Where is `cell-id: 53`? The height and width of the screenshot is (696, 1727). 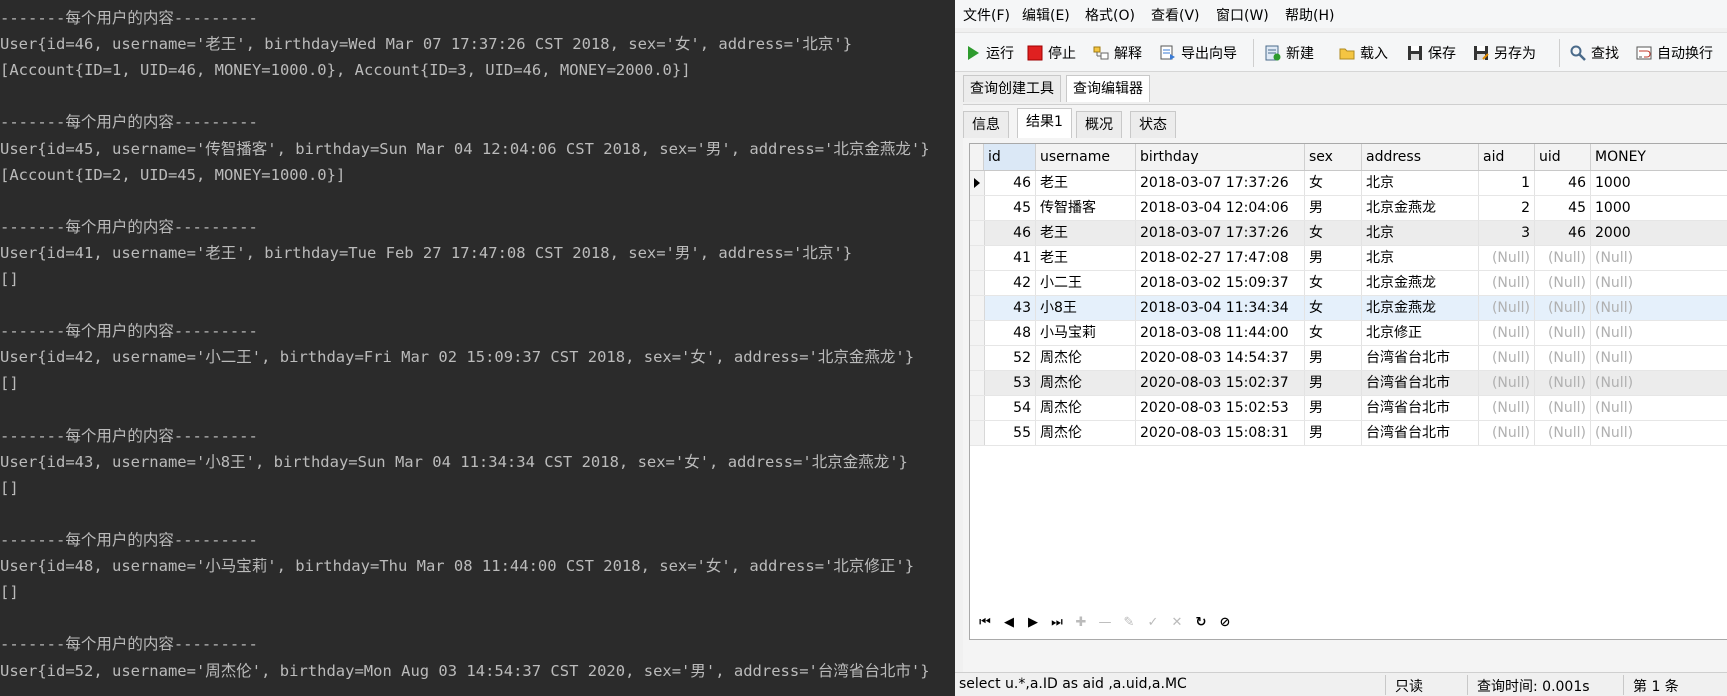
cell-id: 53 is located at coordinates (1010, 383).